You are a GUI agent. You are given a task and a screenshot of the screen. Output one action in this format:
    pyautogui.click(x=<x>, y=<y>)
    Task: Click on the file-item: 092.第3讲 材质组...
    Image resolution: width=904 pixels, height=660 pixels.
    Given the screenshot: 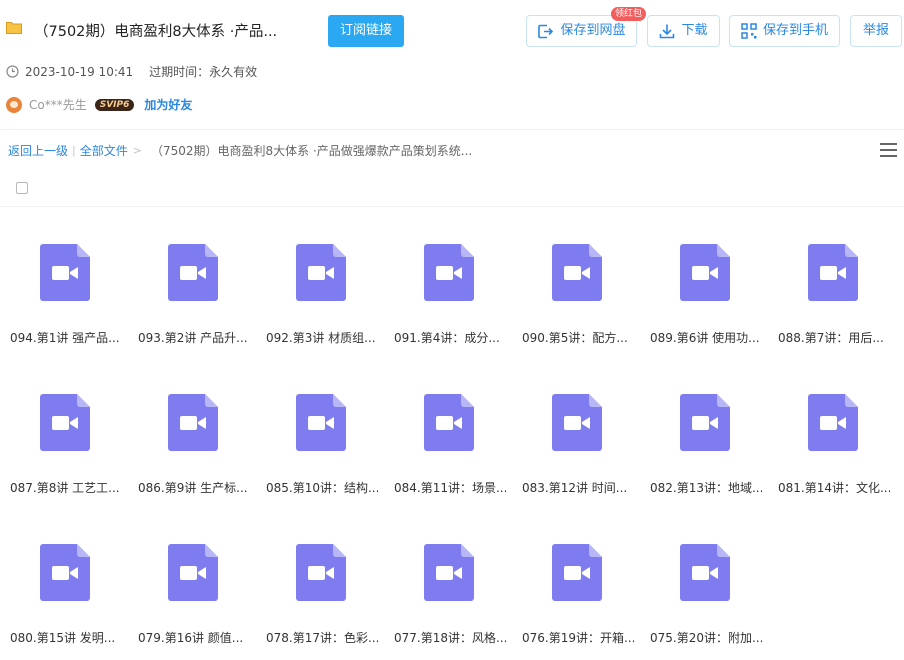 What is the action you would take?
    pyautogui.click(x=320, y=292)
    